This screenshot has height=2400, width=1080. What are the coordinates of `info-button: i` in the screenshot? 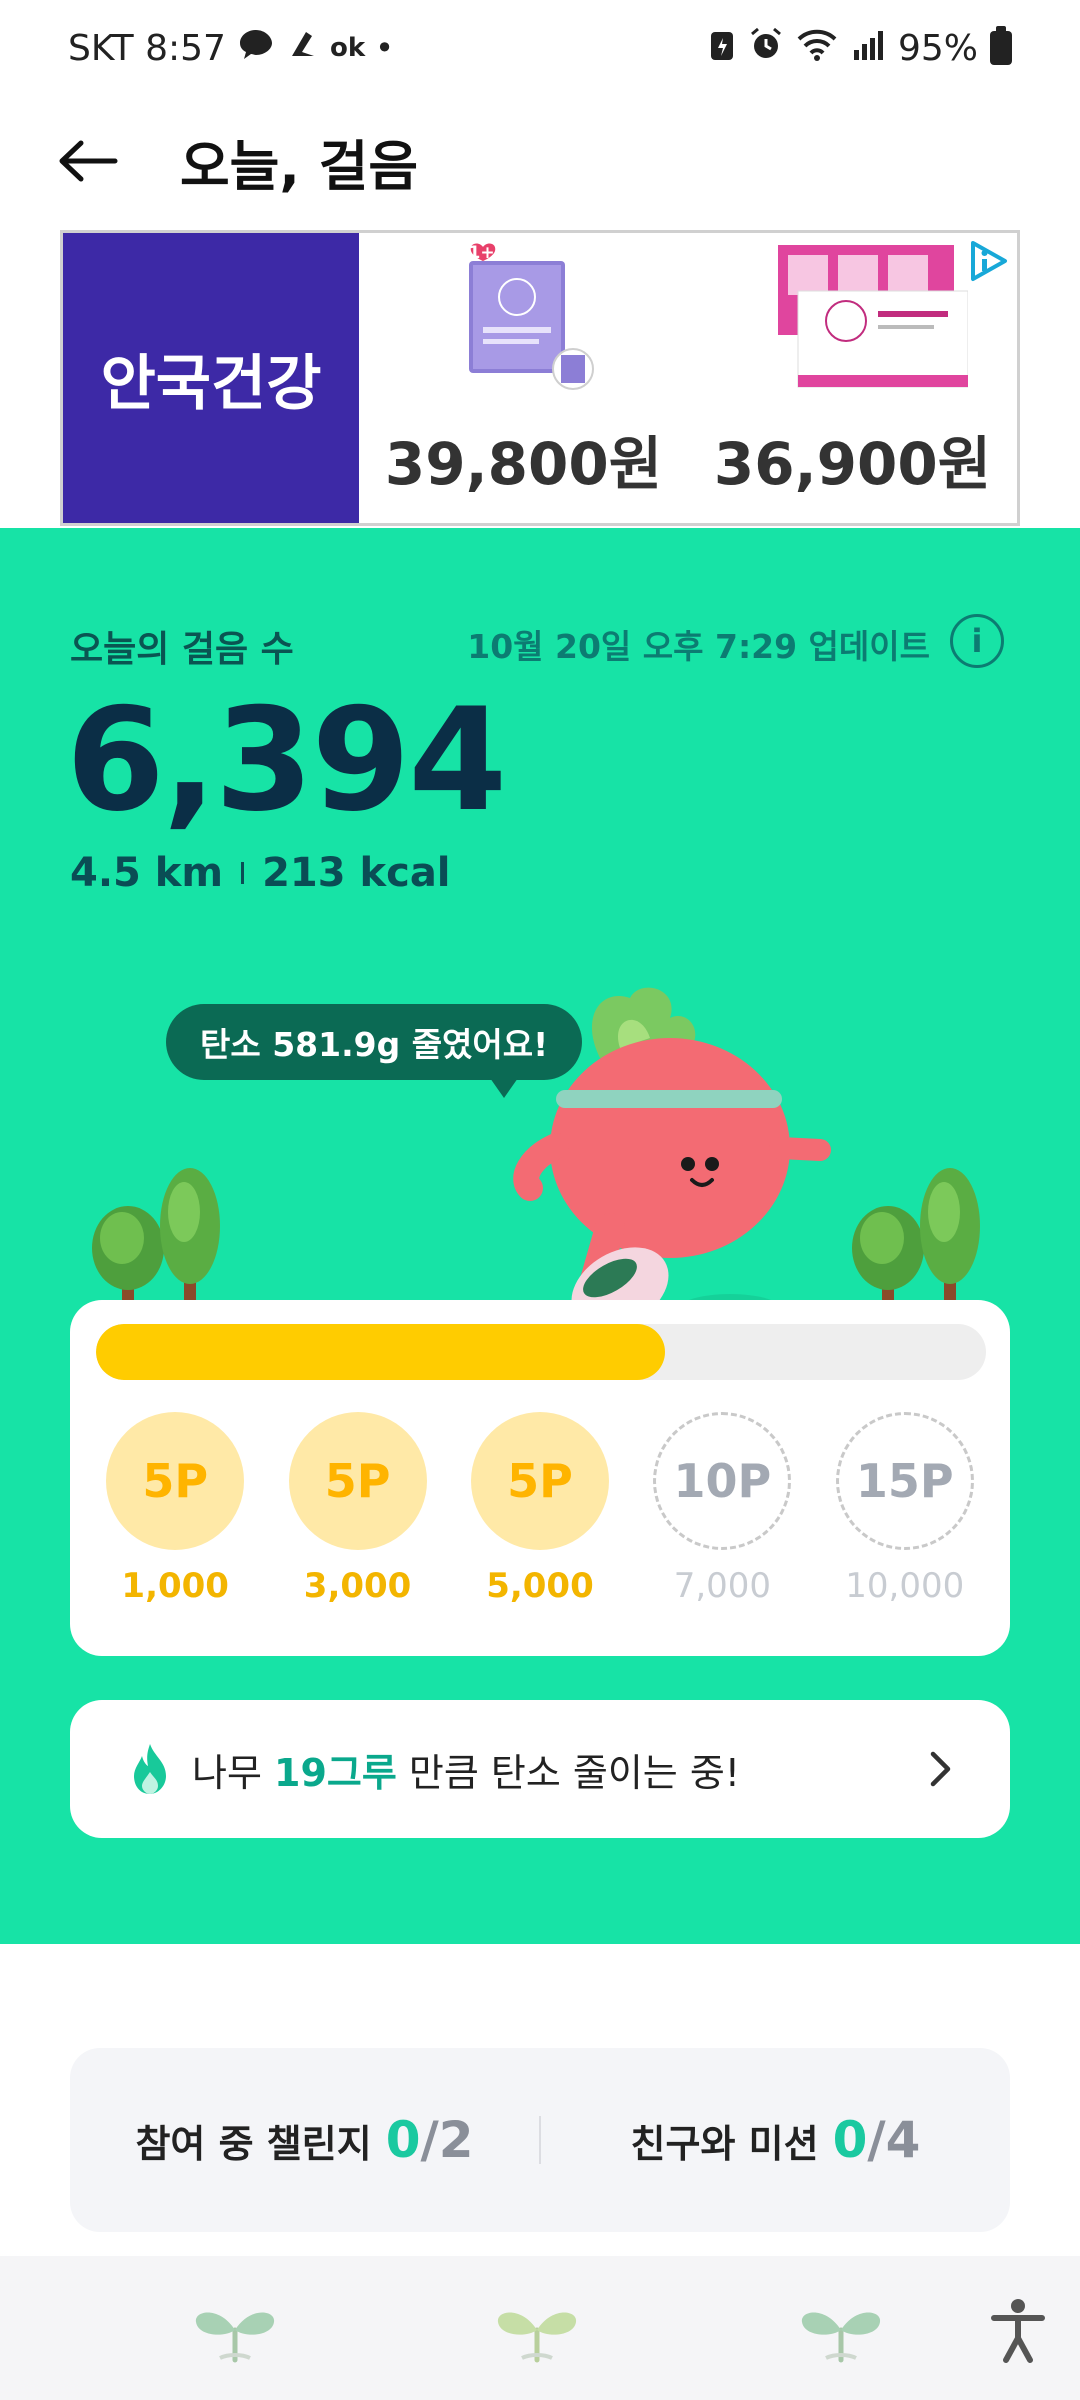 It's located at (977, 641).